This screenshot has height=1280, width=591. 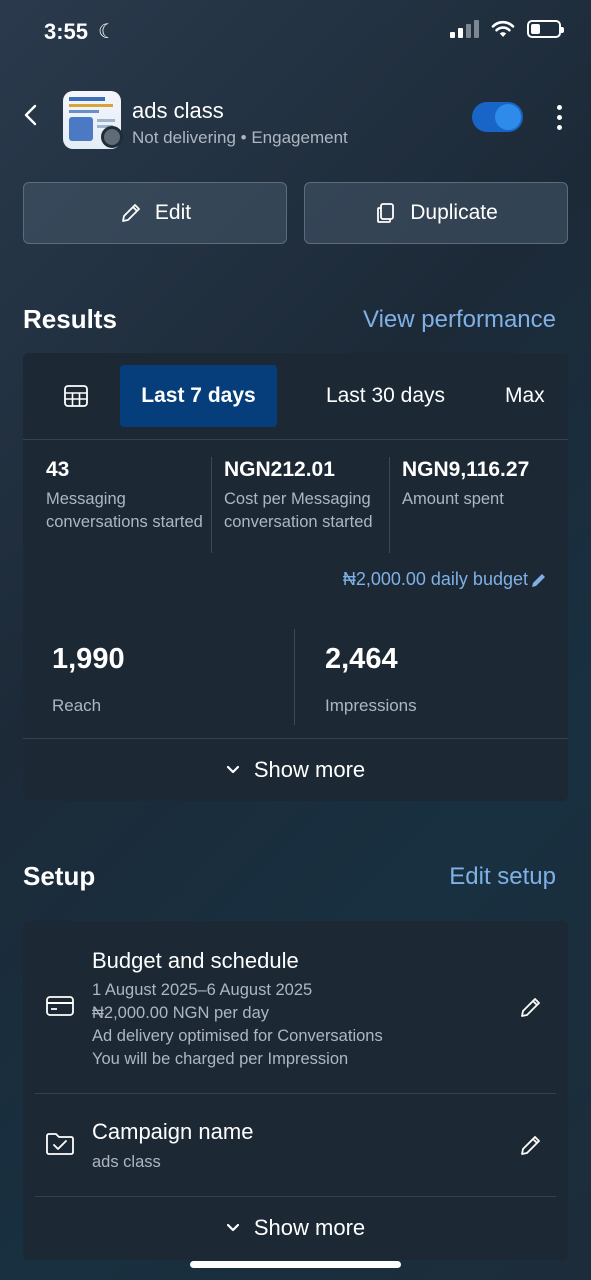 What do you see at coordinates (279, 469) in the screenshot?
I see `metric-value: NGN212.01` at bounding box center [279, 469].